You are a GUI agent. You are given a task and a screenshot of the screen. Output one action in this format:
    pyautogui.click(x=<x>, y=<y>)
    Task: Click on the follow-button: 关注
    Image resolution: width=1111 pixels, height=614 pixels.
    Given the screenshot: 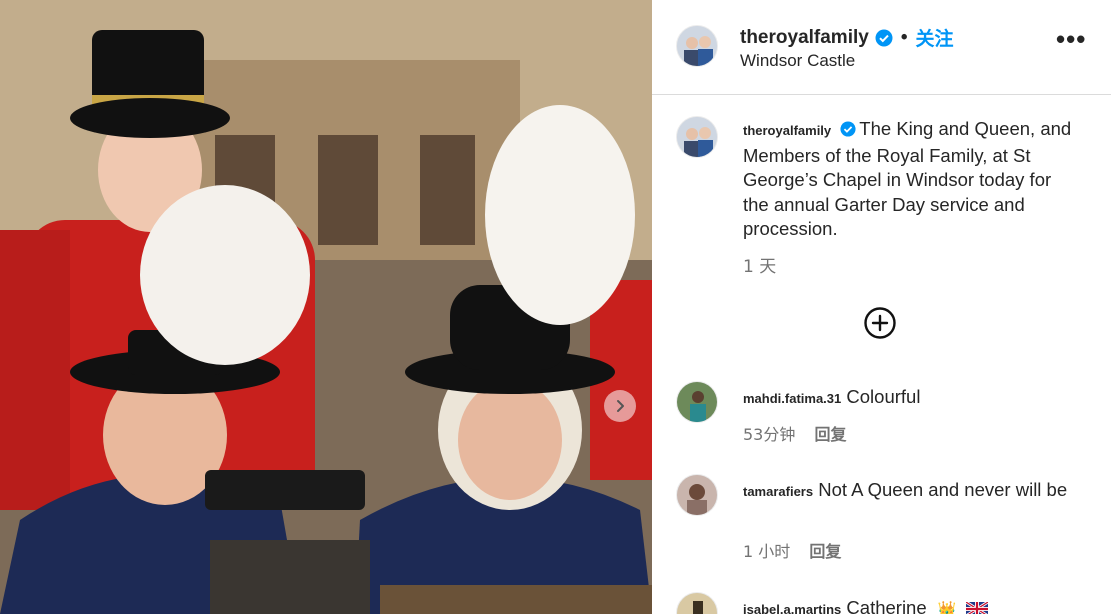 What is the action you would take?
    pyautogui.click(x=934, y=37)
    